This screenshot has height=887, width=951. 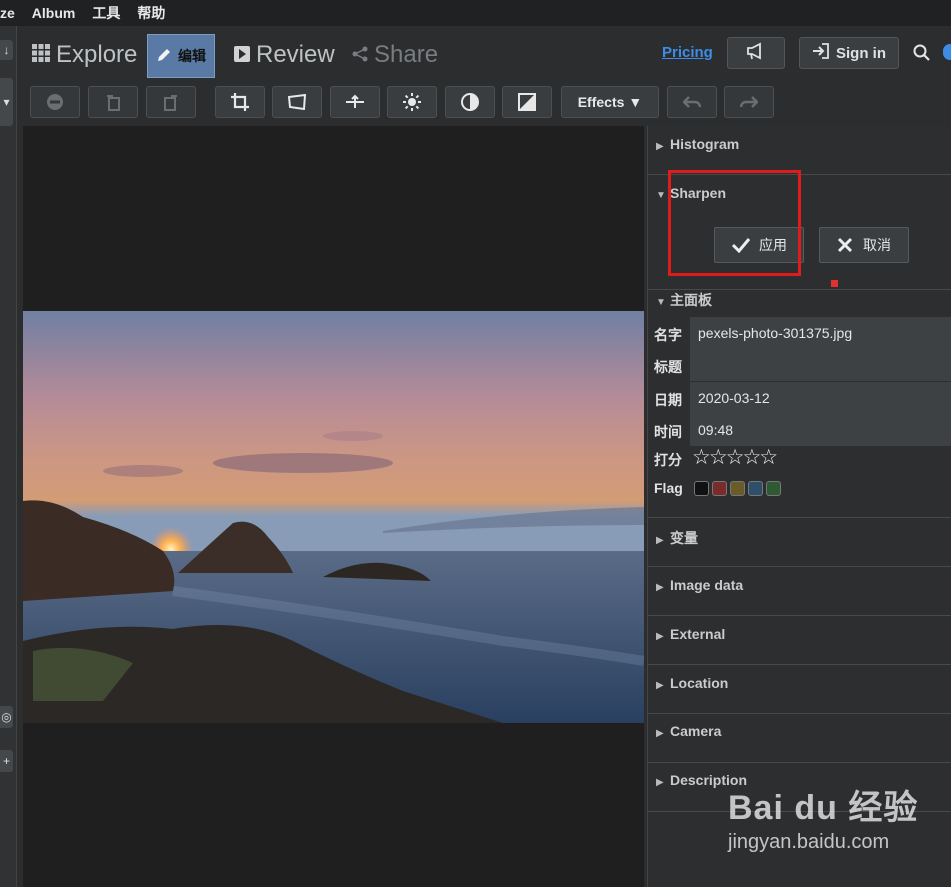 What do you see at coordinates (164, 56) in the screenshot?
I see `pencil-icon` at bounding box center [164, 56].